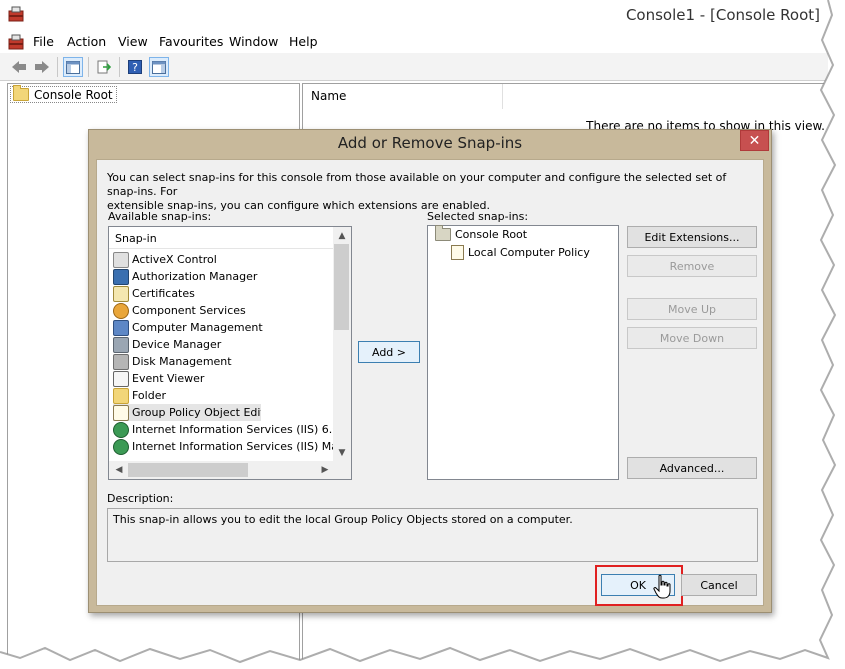 The image size is (845, 669). What do you see at coordinates (174, 259) in the screenshot?
I see `list-item-label: ActiveX Control` at bounding box center [174, 259].